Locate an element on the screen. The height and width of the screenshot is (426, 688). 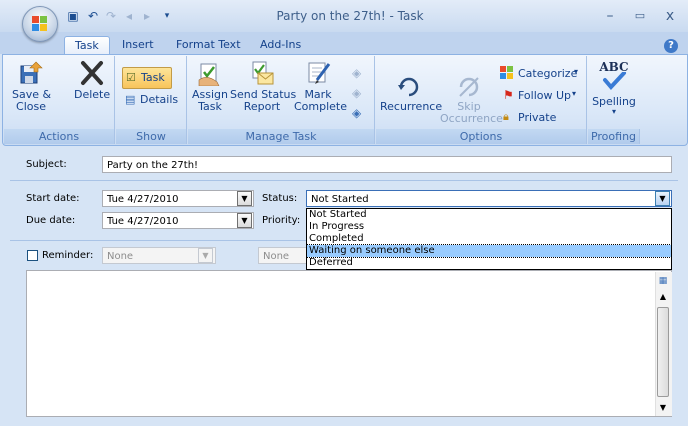
minimize-button: – is located at coordinates (610, 16).